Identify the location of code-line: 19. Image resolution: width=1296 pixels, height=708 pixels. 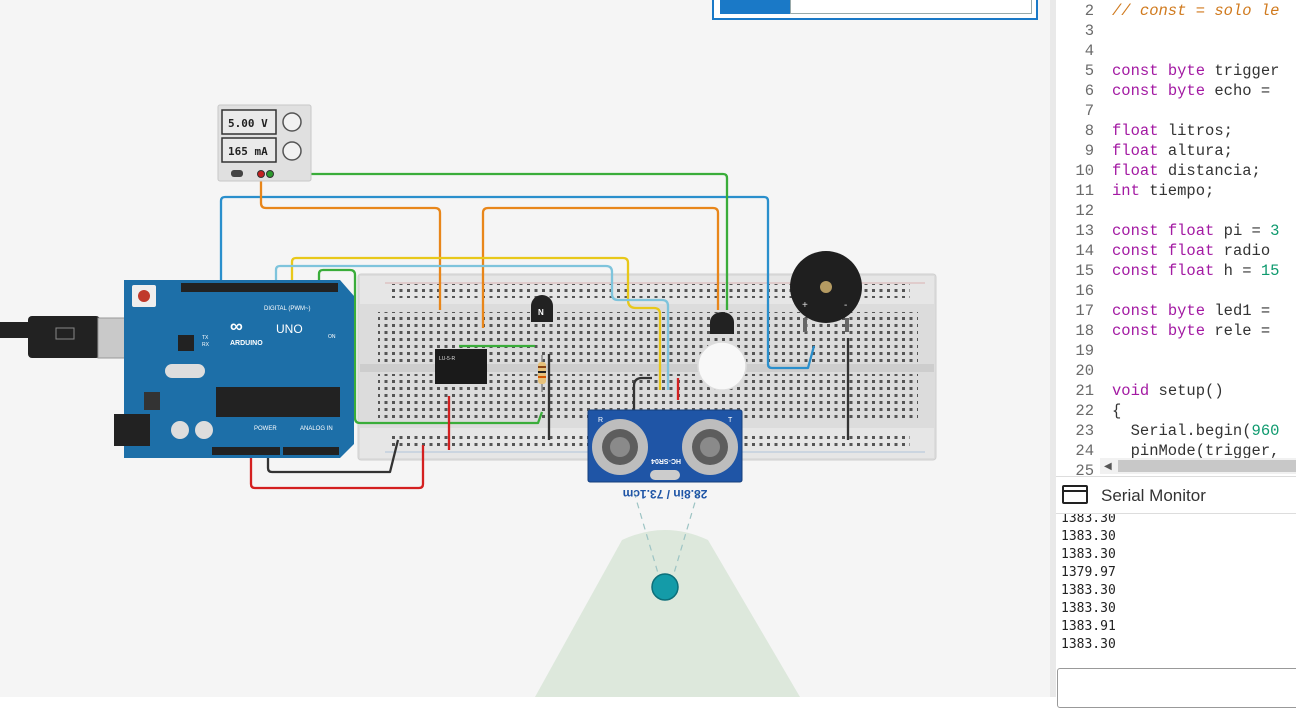
(1176, 351).